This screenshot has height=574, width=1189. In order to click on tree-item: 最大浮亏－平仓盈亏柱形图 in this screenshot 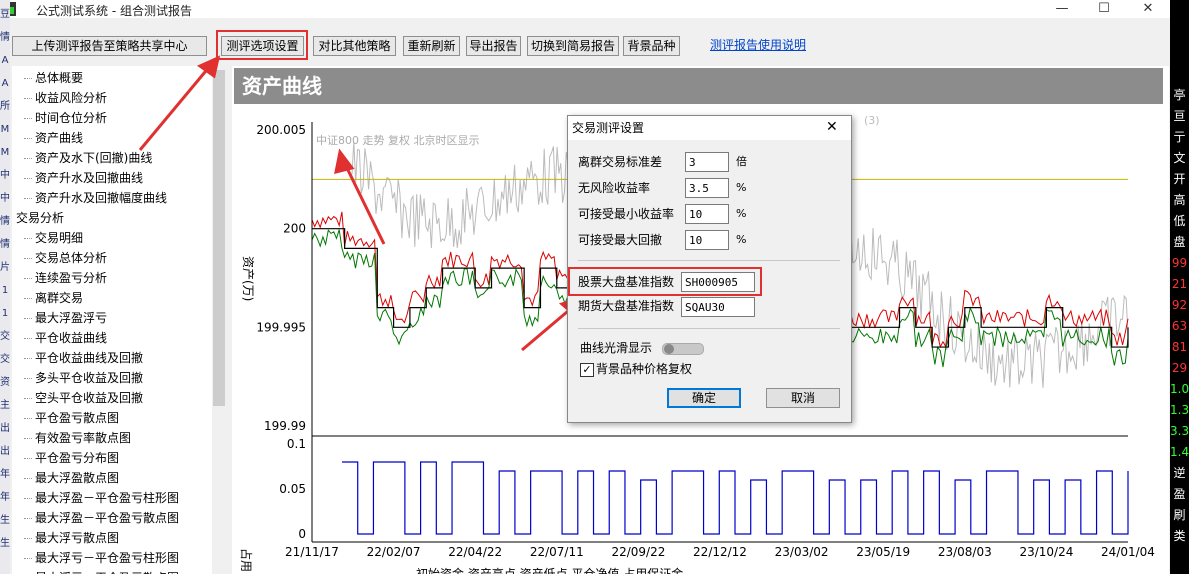, I will do `click(107, 558)`.